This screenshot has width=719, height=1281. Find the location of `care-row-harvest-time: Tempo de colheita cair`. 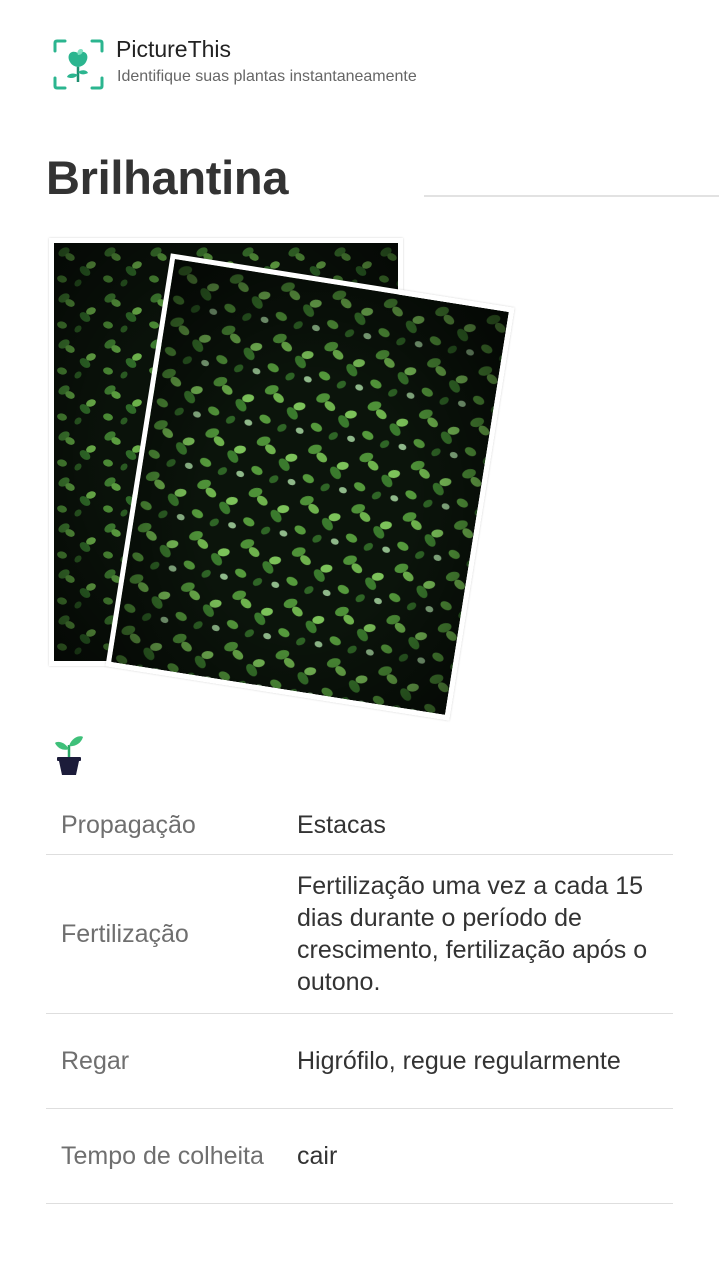

care-row-harvest-time: Tempo de colheita cair is located at coordinates (359, 1156).